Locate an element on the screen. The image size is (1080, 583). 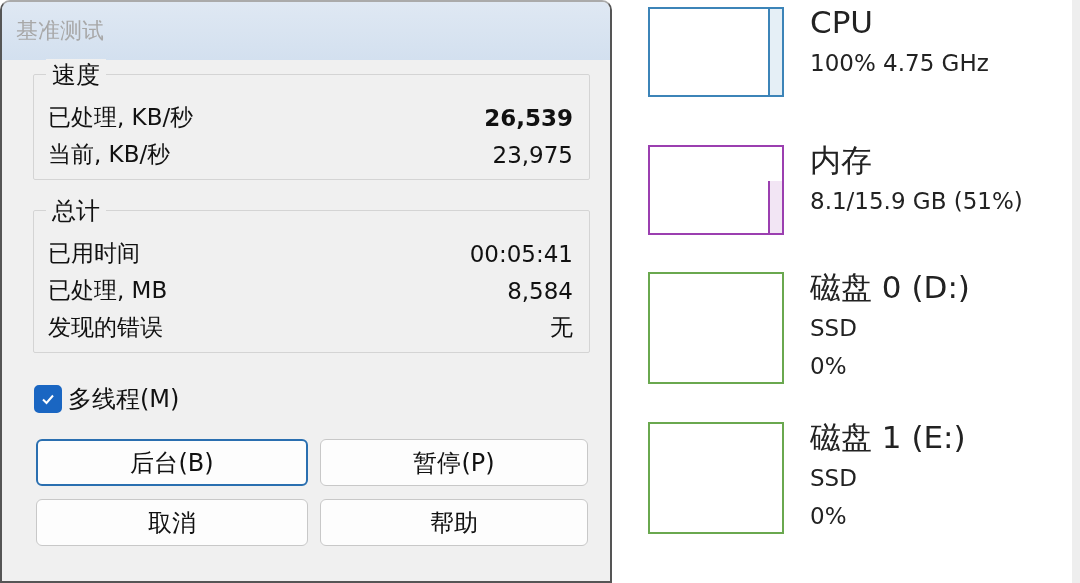
dialog-button: 暂停(P) is located at coordinates (454, 462).